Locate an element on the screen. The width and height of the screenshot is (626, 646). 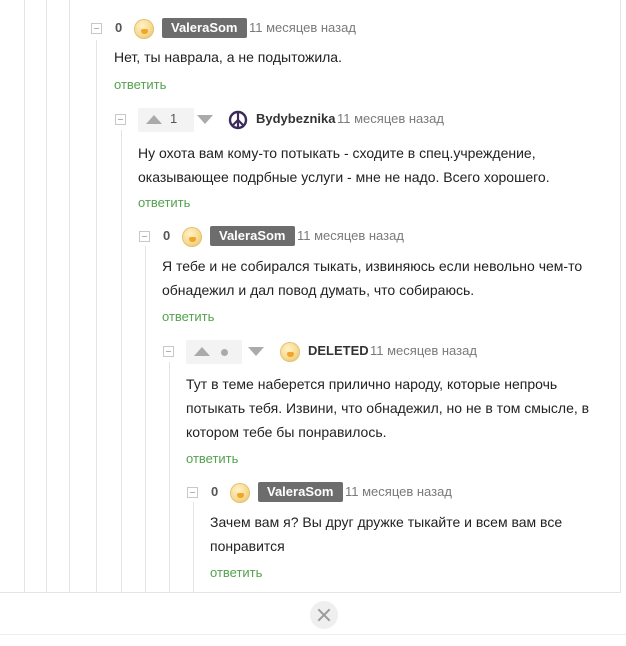
zero-rating-dot is located at coordinates (224, 352).